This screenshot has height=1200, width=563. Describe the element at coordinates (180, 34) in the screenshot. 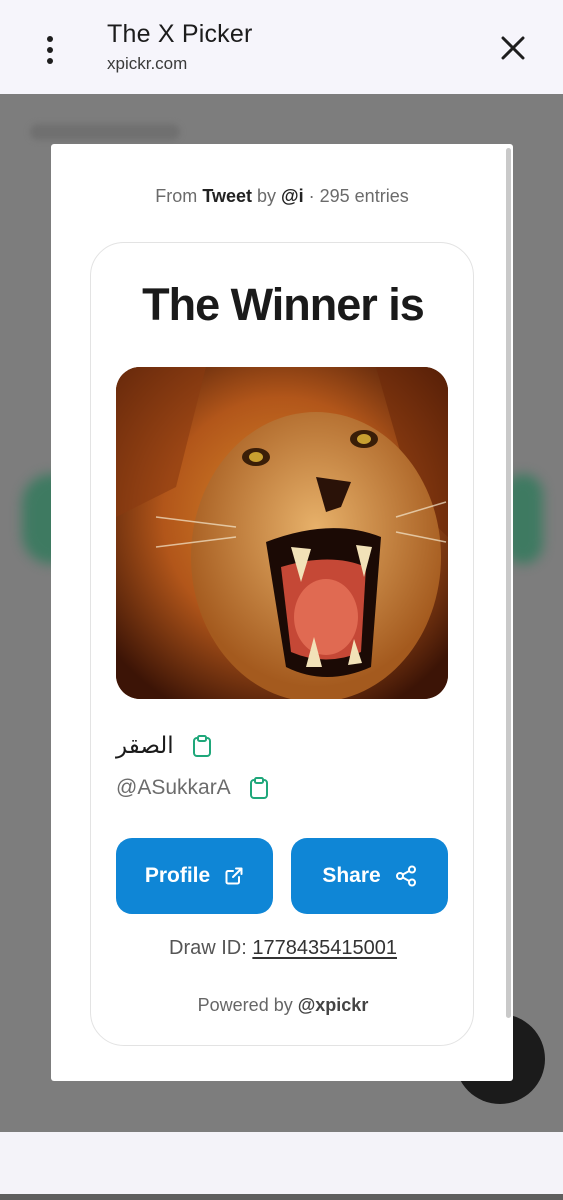

I see `page-title: The X Picker` at that location.